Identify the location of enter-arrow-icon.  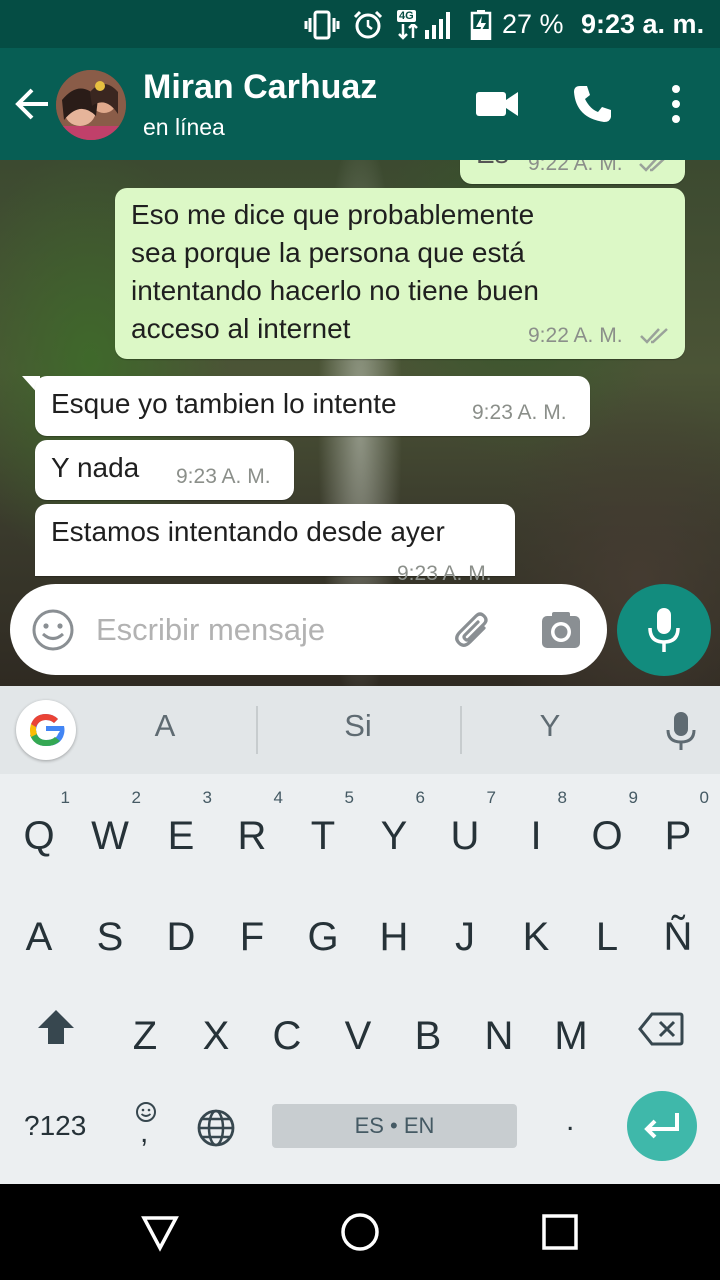
(661, 1126).